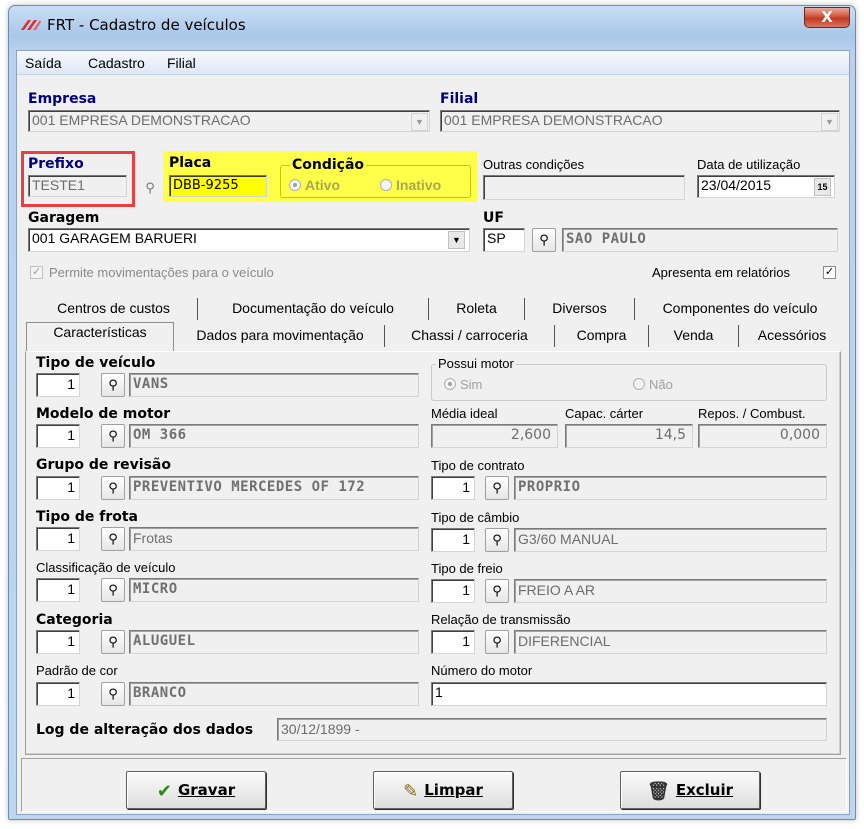 The width and height of the screenshot is (864, 829). Describe the element at coordinates (58, 590) in the screenshot. I see `classificacao-code: 1` at that location.